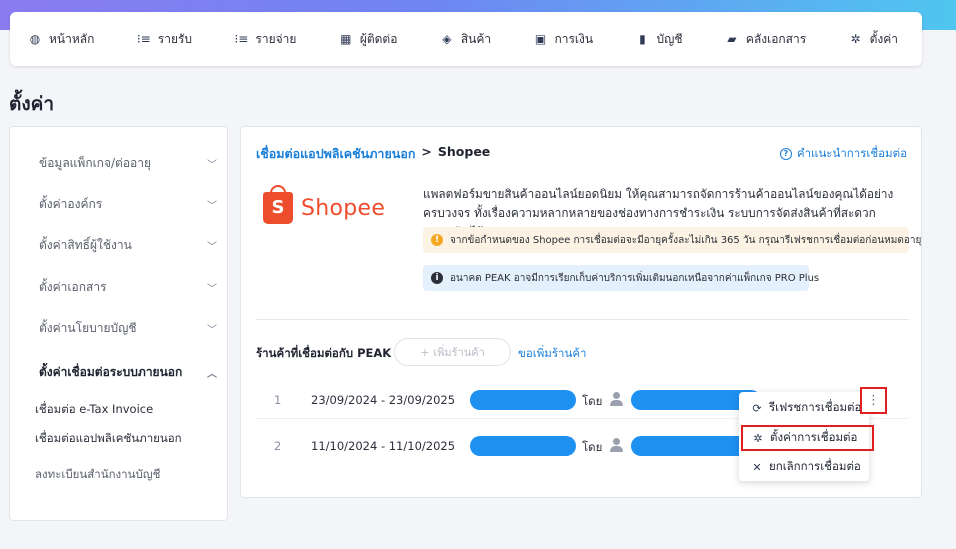  I want to click on sidebar-item-external-connections: ตั้งค่าเชื่อมต่อระบบภายนอก ︿, so click(128, 372).